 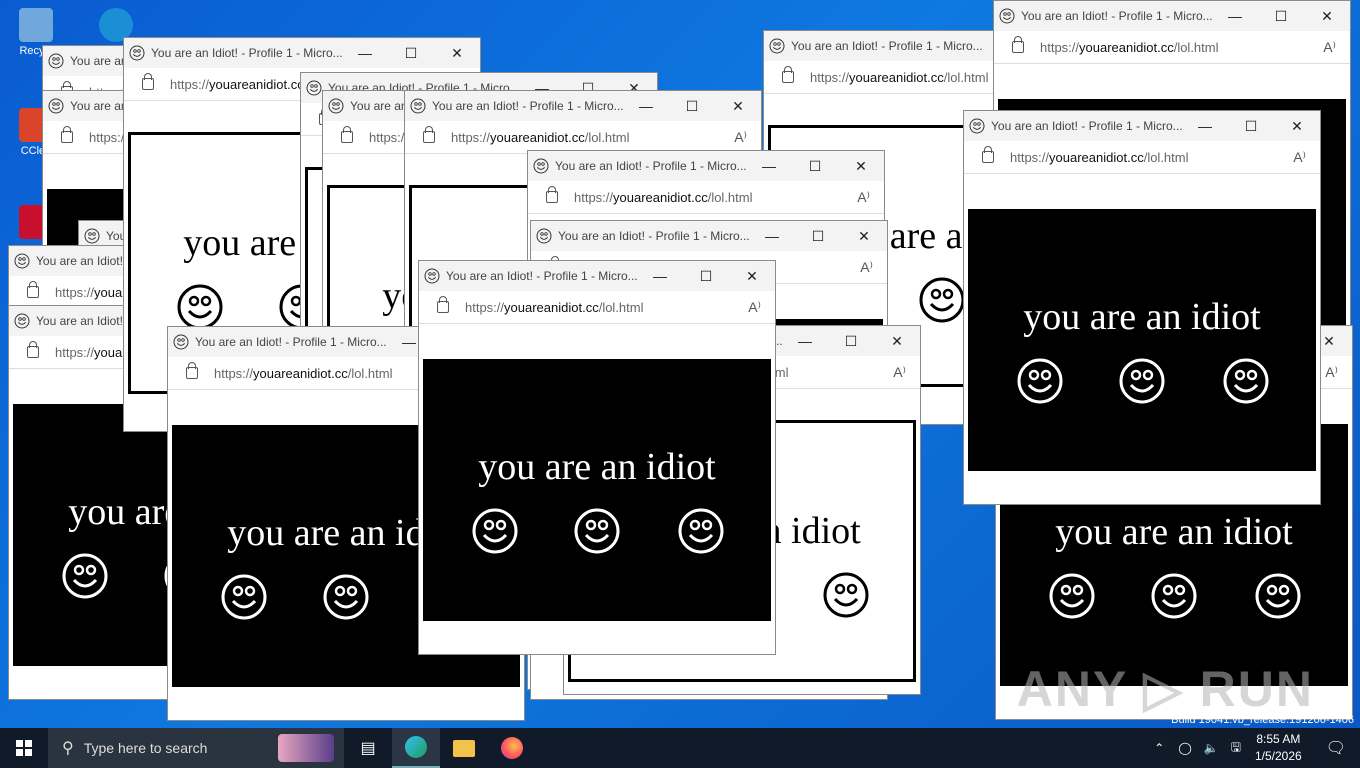 I want to click on taskbar-firefox, so click(x=512, y=748).